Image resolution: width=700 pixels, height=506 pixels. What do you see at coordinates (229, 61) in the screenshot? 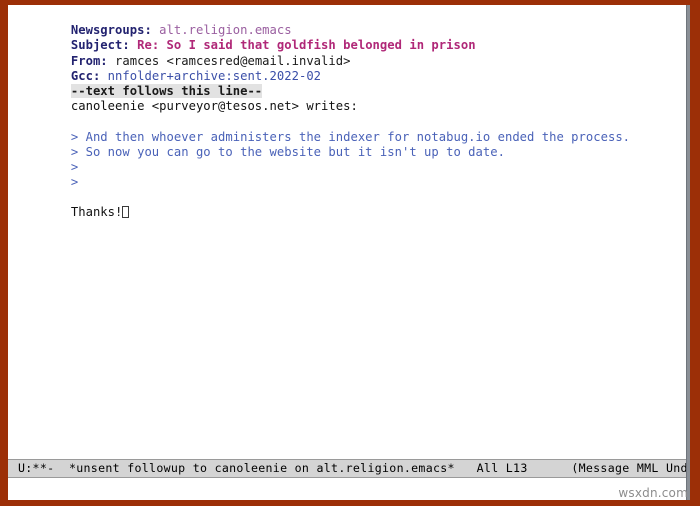
I see `header-value-from: ramces <ramcesred@email.invalid>` at bounding box center [229, 61].